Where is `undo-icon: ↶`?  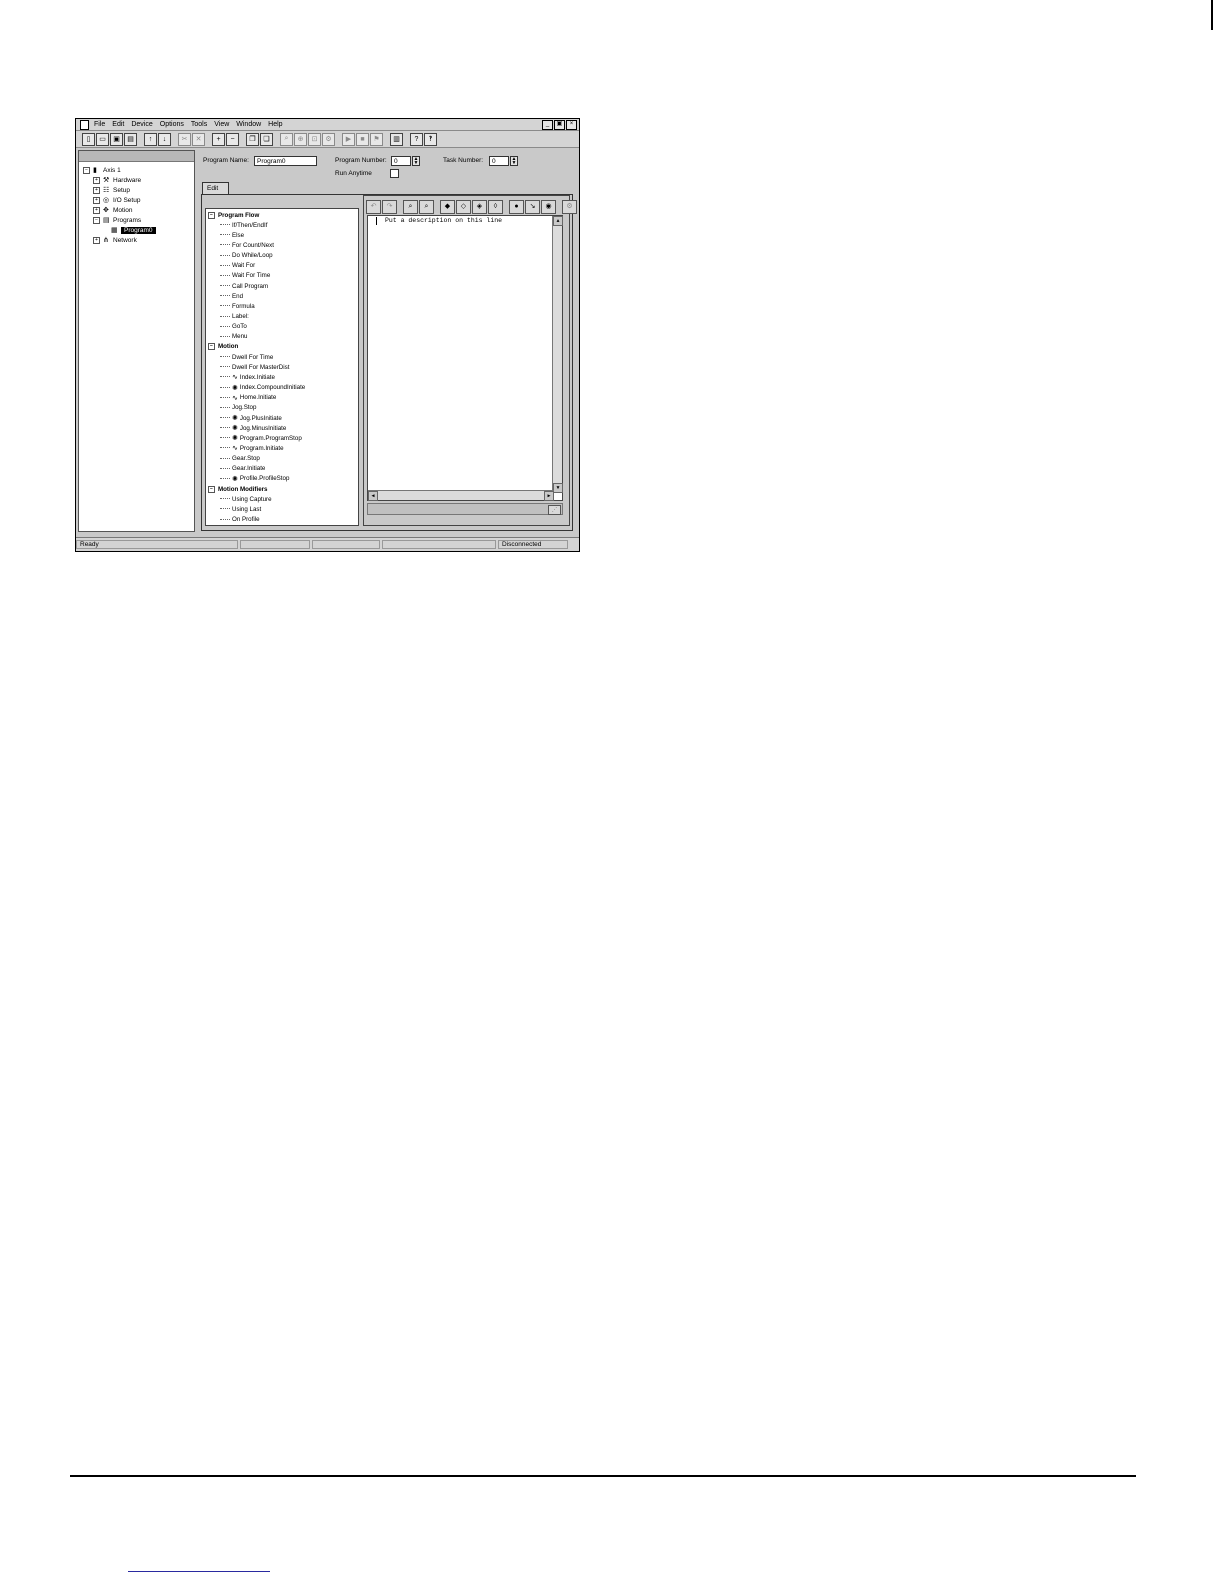 undo-icon: ↶ is located at coordinates (373, 207).